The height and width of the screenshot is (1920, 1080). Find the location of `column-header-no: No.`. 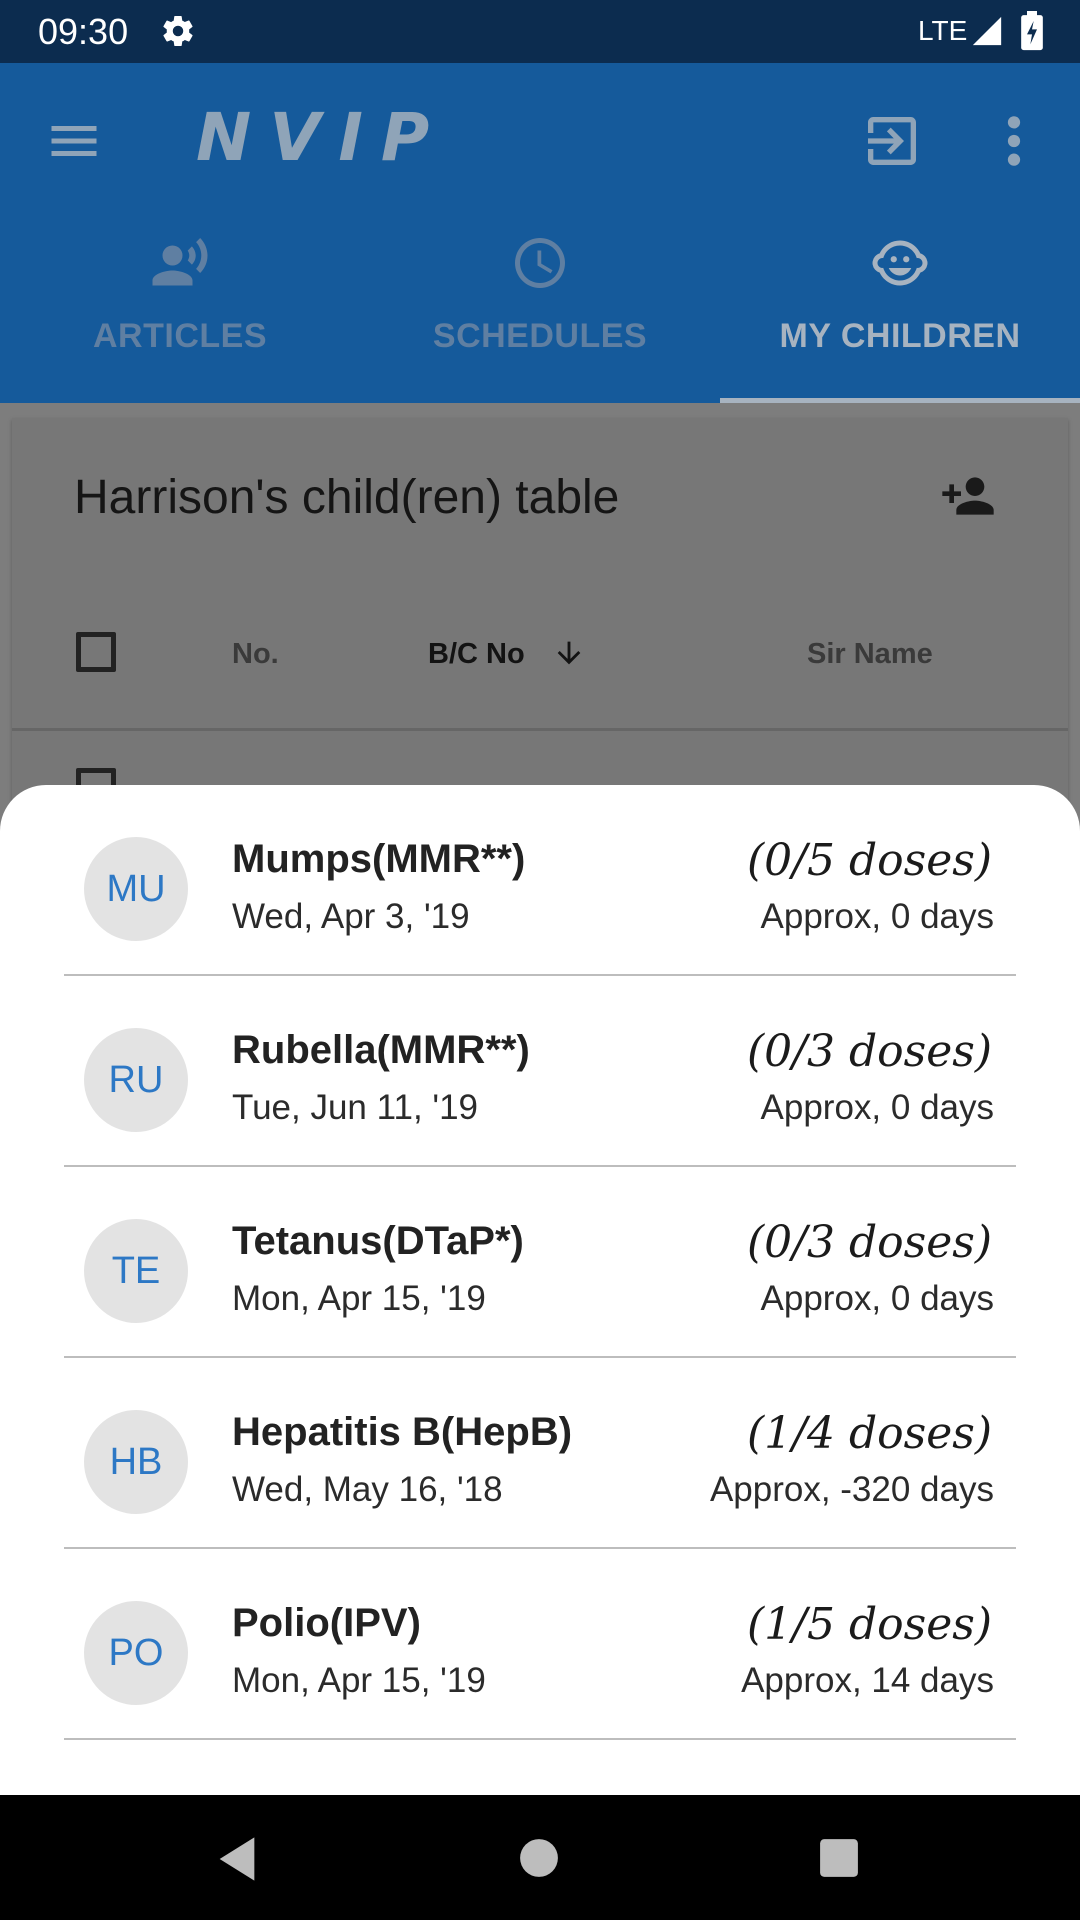

column-header-no: No. is located at coordinates (255, 654).